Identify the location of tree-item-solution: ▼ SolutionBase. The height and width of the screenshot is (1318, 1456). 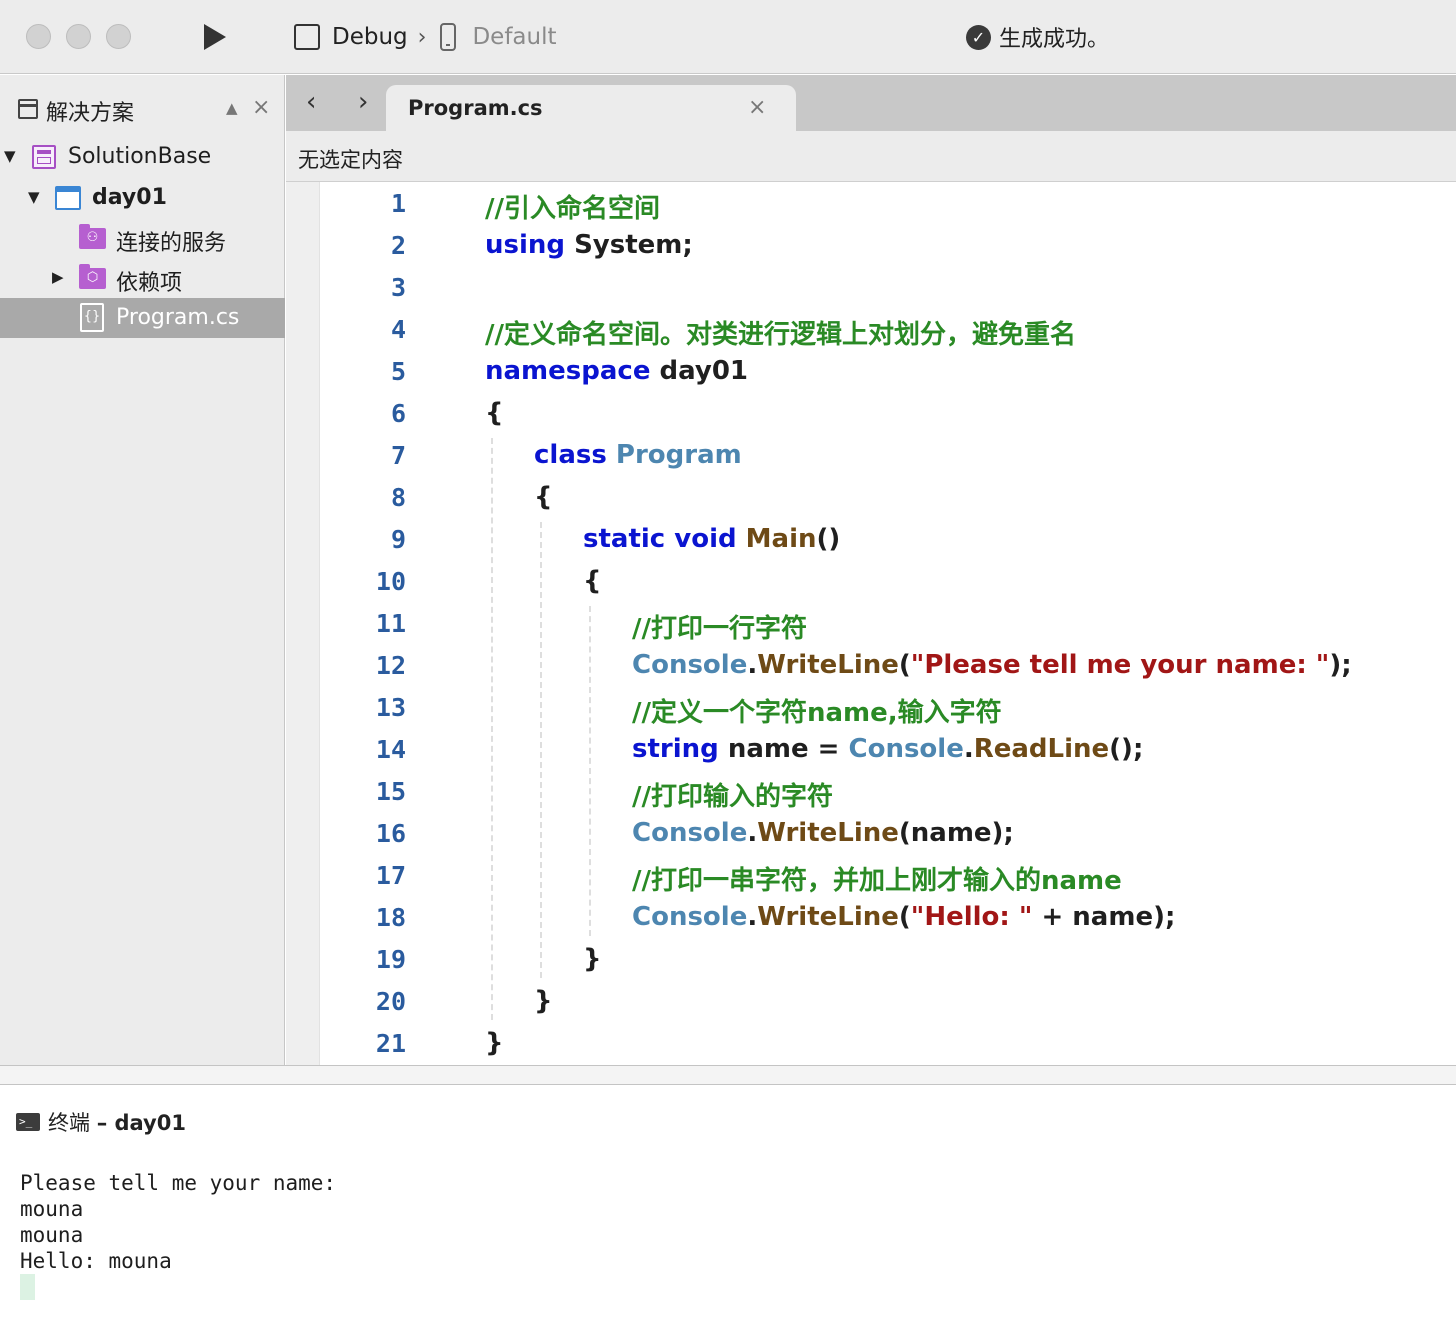
(142, 157).